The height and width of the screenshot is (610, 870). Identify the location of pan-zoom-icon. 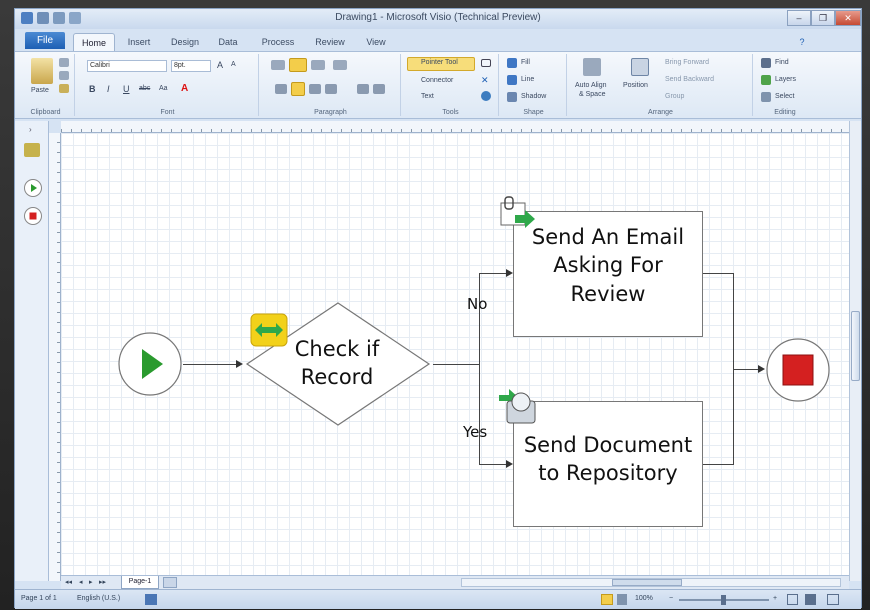
(833, 599).